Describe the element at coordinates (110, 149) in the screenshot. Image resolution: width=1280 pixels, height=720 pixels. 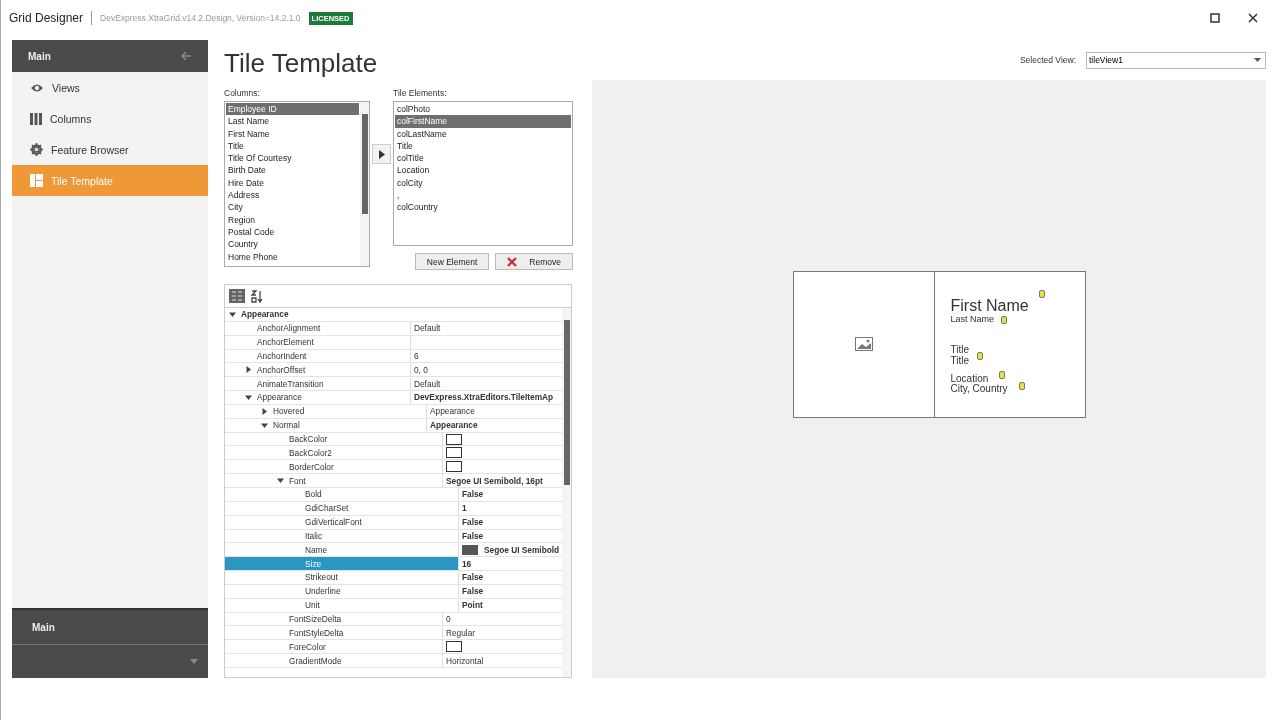
I see `sidebar-item: Feature Browser` at that location.